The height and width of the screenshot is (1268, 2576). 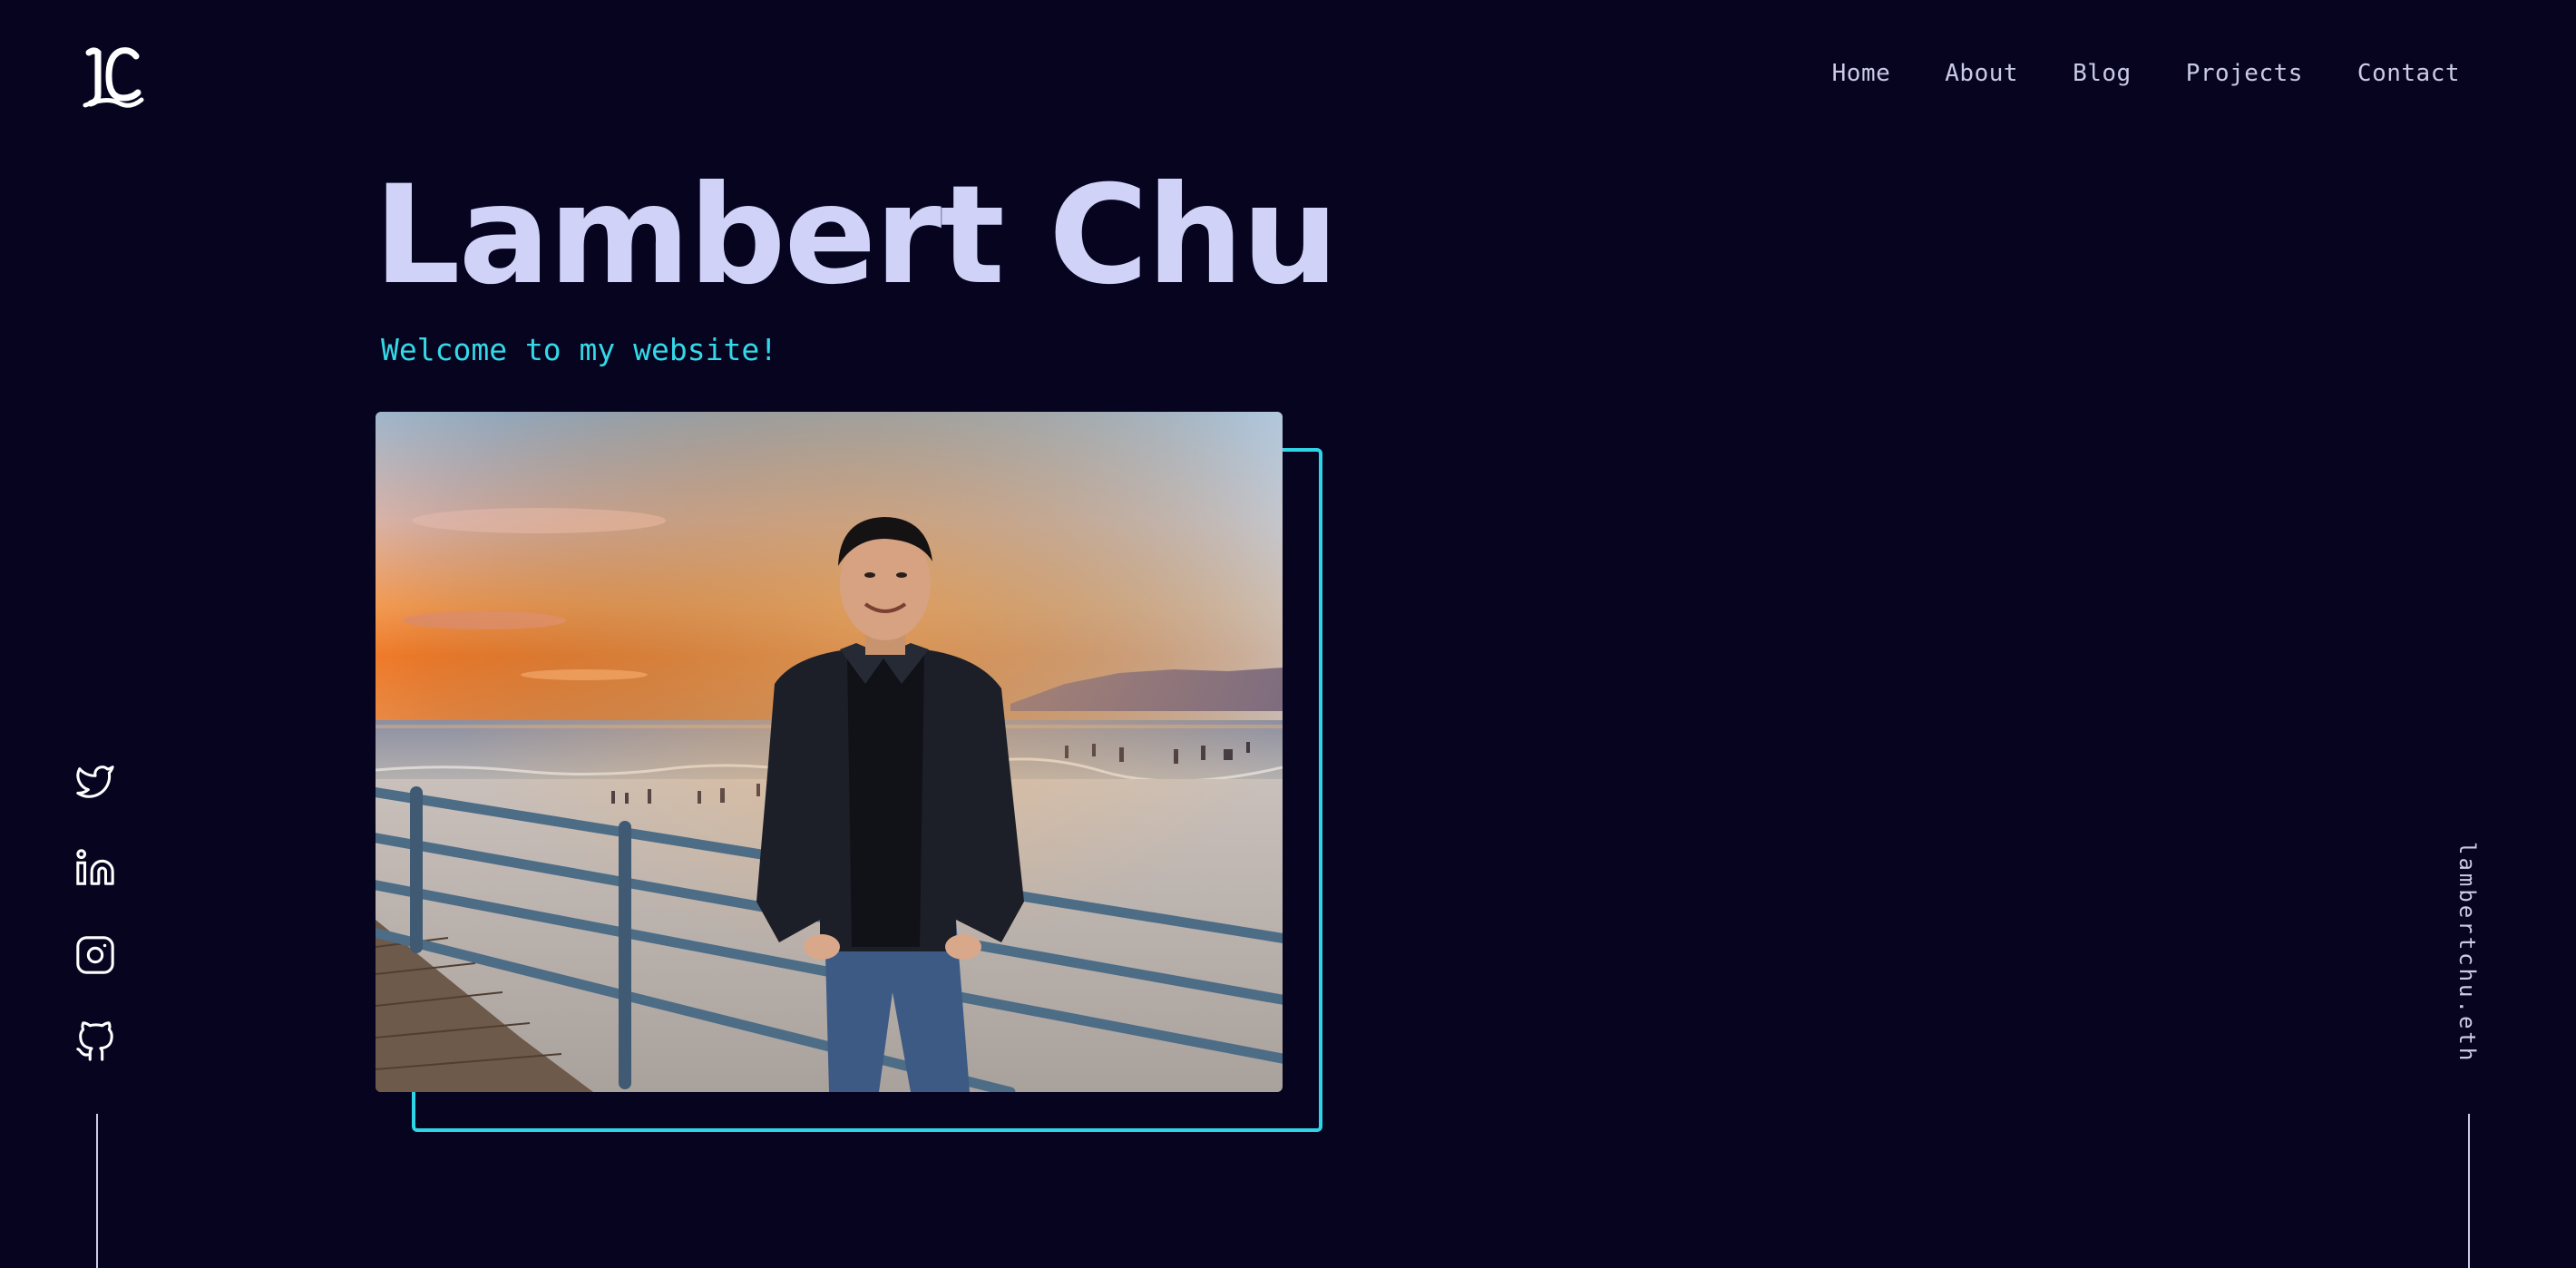 What do you see at coordinates (2467, 953) in the screenshot?
I see `ens-link: lambertchu.eth` at bounding box center [2467, 953].